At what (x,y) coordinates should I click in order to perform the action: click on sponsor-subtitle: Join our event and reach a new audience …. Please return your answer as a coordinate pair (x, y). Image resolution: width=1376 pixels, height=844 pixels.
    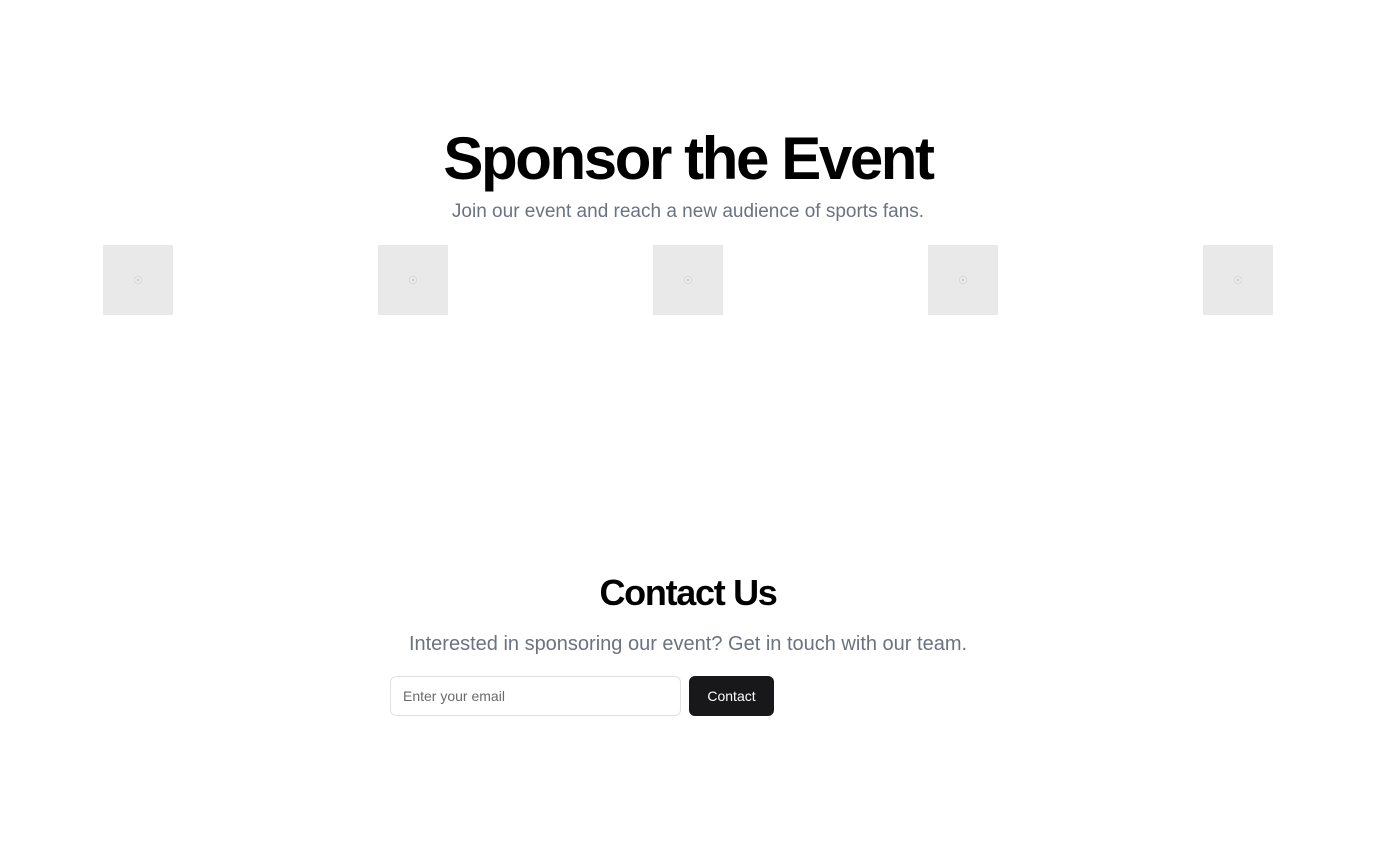
    Looking at the image, I should click on (688, 211).